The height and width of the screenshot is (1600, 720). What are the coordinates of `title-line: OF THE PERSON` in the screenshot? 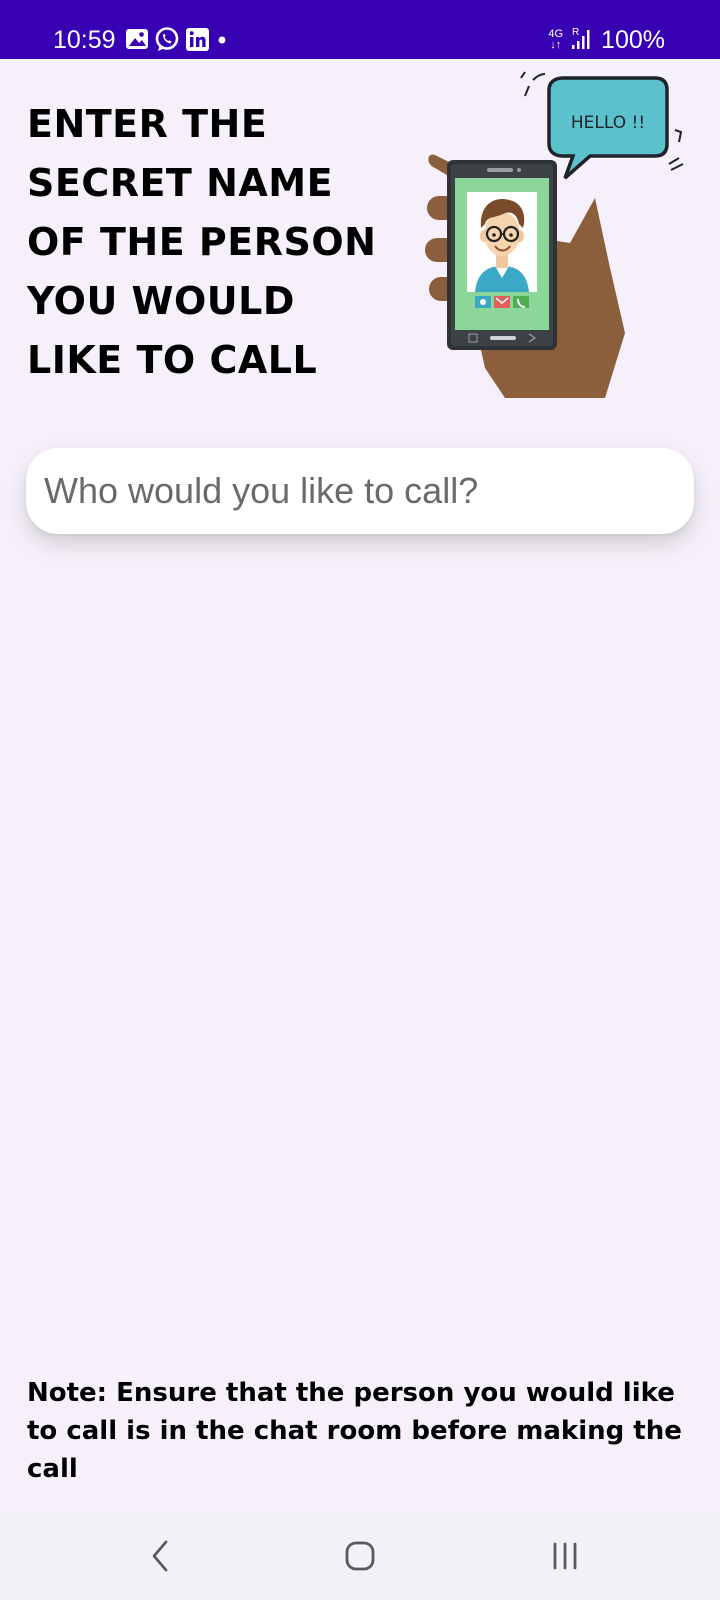 It's located at (202, 242).